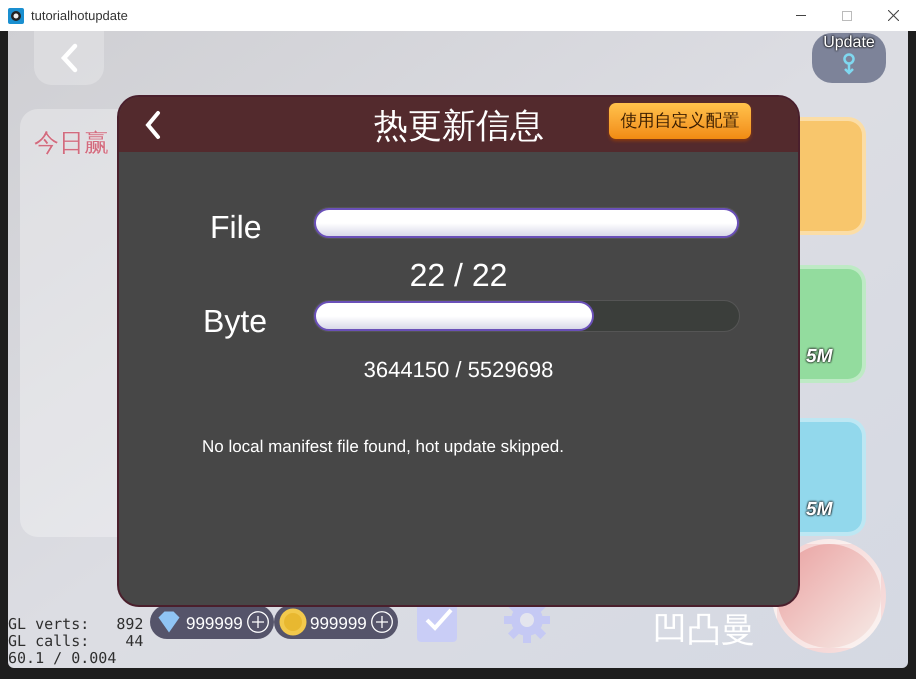 The height and width of the screenshot is (679, 916). What do you see at coordinates (76, 624) in the screenshot?
I see `debug-stats: GL verts: 892` at bounding box center [76, 624].